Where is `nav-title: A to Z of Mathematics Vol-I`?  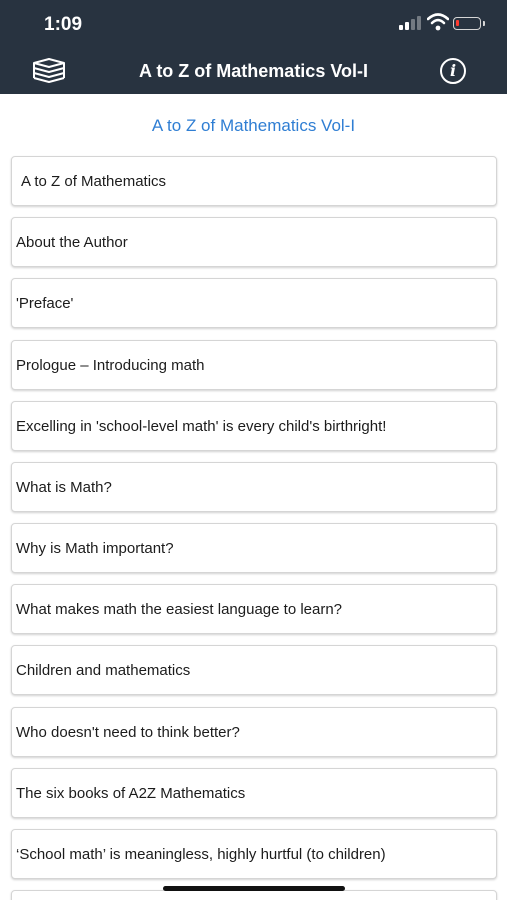
nav-title: A to Z of Mathematics Vol-I is located at coordinates (253, 71).